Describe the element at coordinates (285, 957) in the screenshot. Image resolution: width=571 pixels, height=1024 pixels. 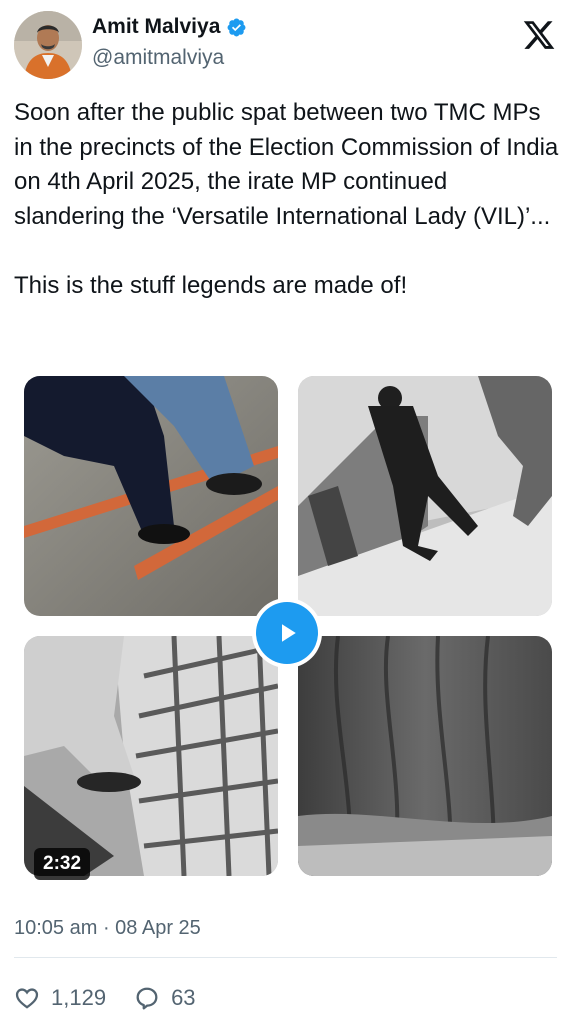
I see `divider` at that location.